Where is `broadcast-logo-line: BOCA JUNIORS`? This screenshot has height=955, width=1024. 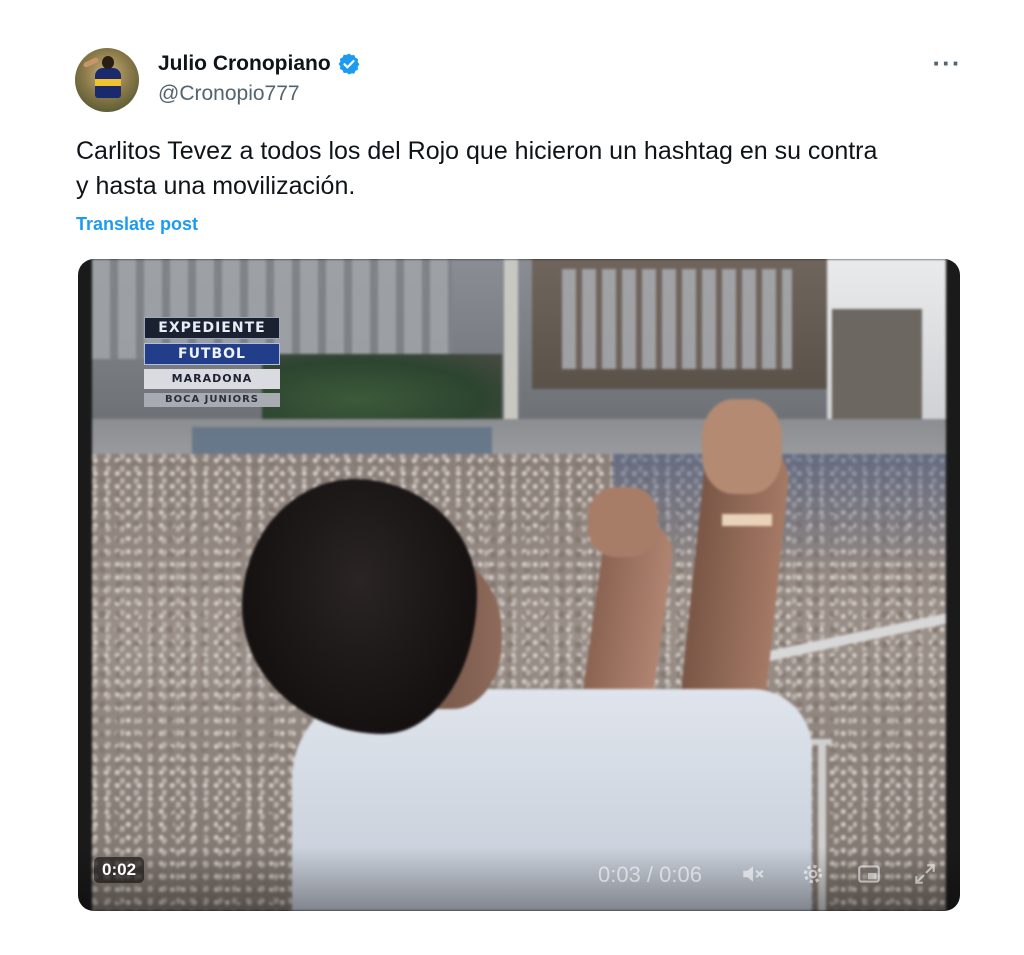
broadcast-logo-line: BOCA JUNIORS is located at coordinates (212, 400).